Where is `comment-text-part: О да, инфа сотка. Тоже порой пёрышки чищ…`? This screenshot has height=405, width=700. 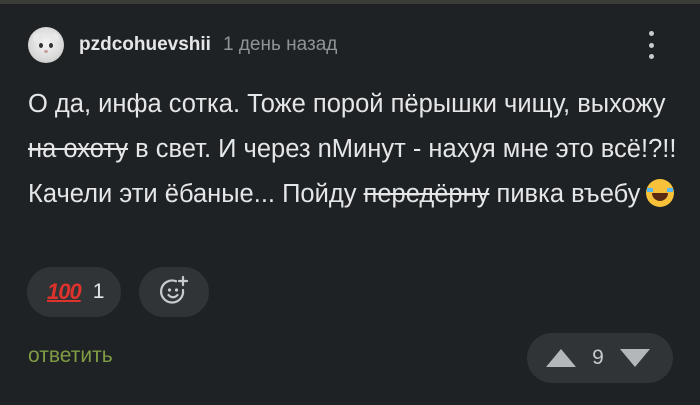
comment-text-part: О да, инфа сотка. Тоже порой пёрышки чищ… is located at coordinates (347, 104).